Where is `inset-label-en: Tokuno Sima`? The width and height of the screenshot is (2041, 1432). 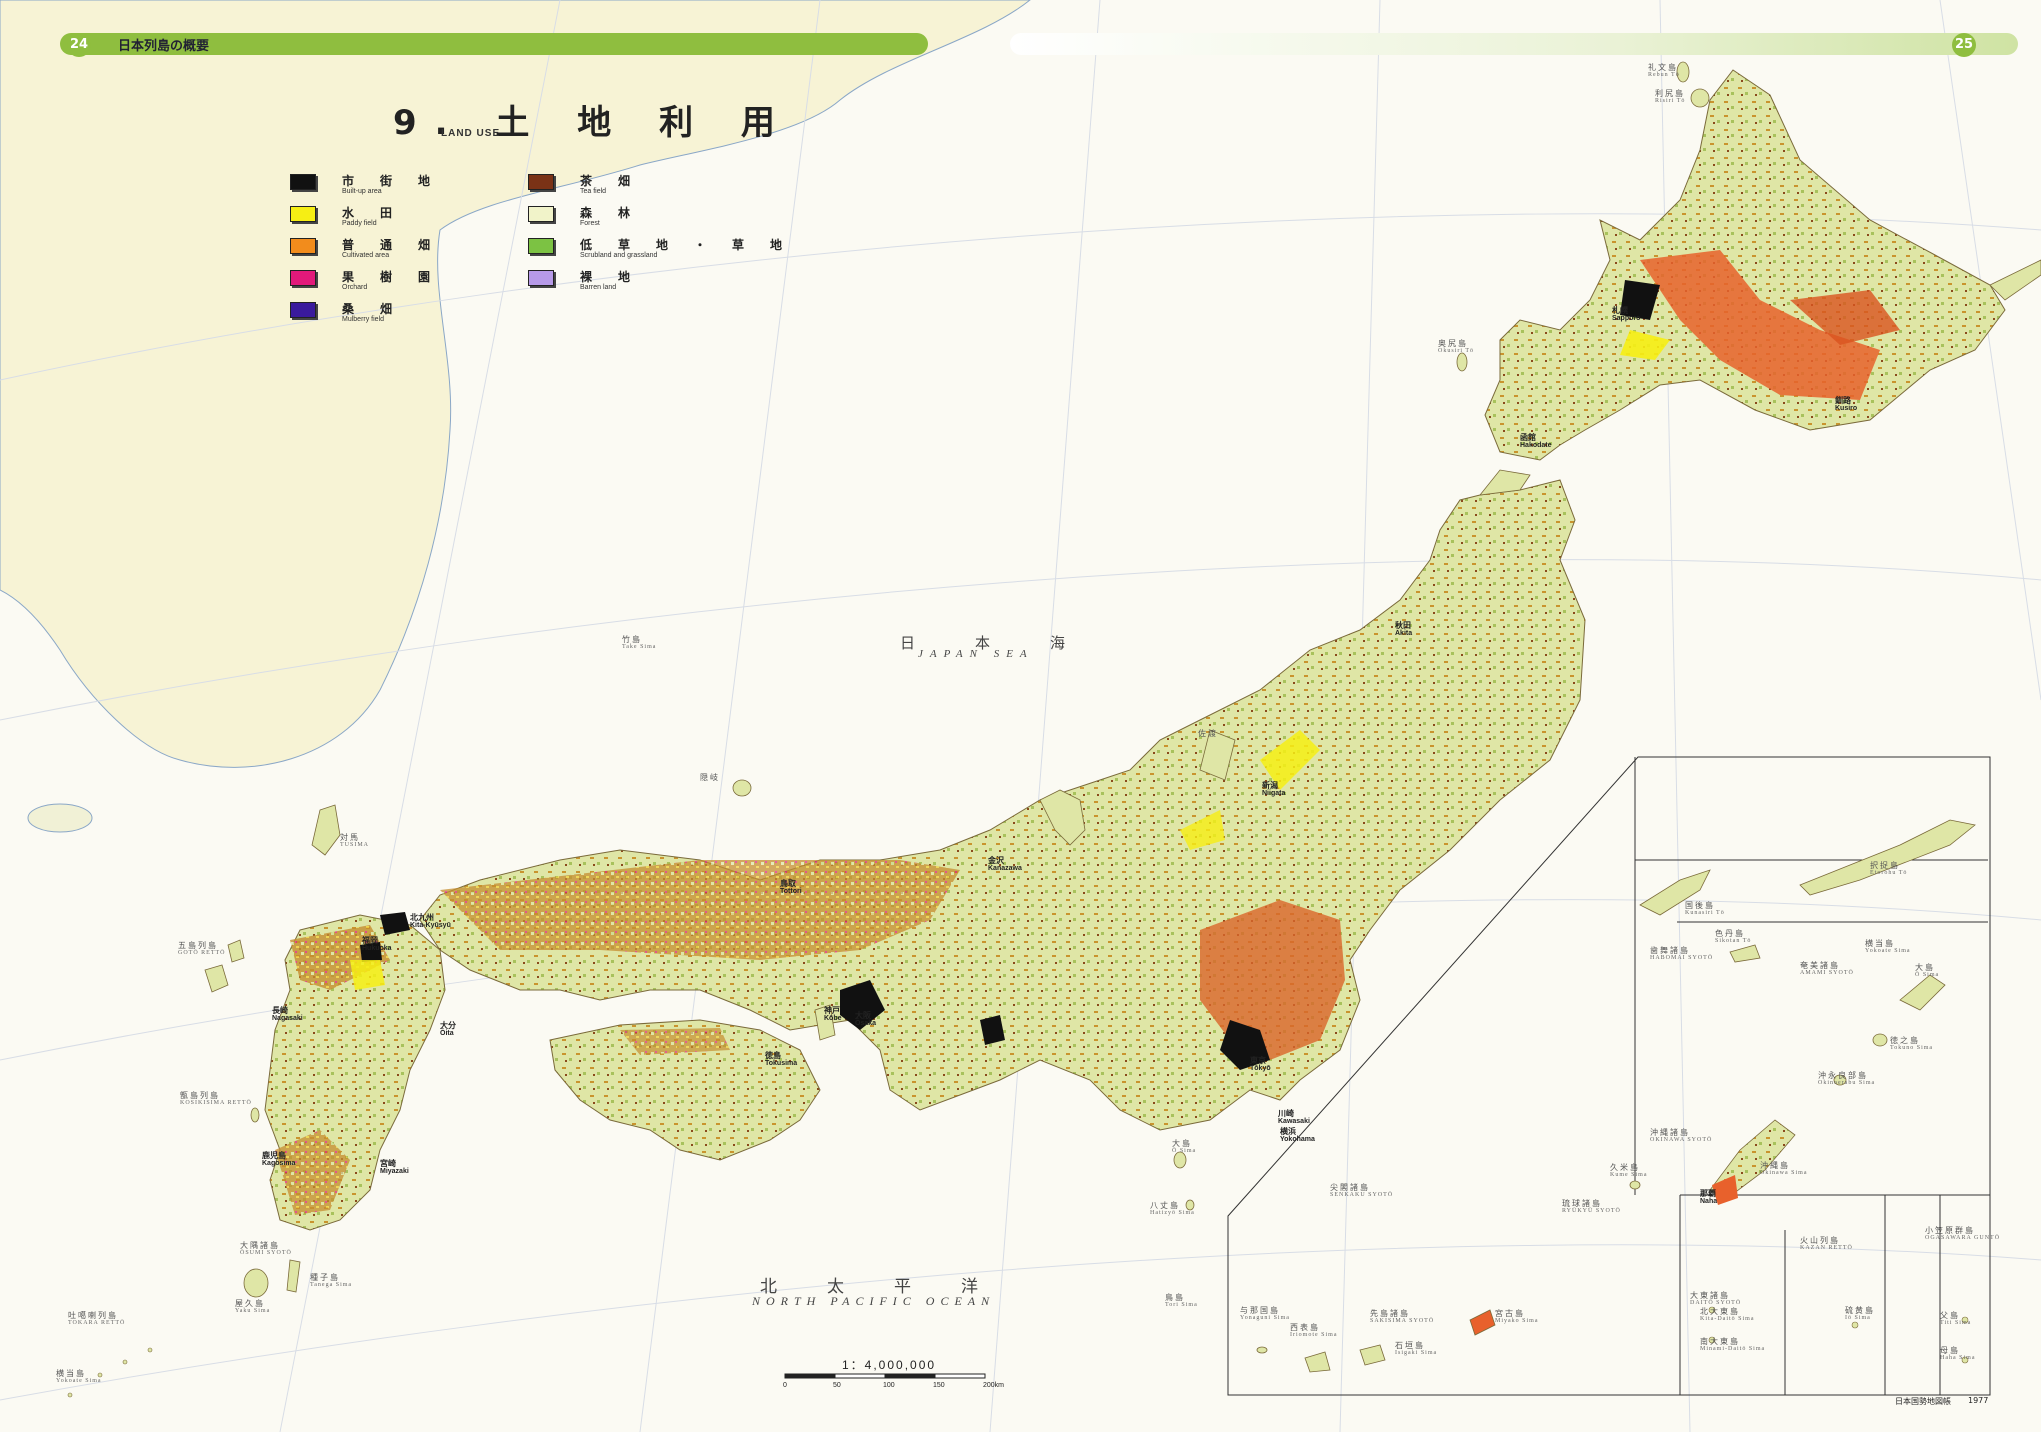 inset-label-en: Tokuno Sima is located at coordinates (1912, 1048).